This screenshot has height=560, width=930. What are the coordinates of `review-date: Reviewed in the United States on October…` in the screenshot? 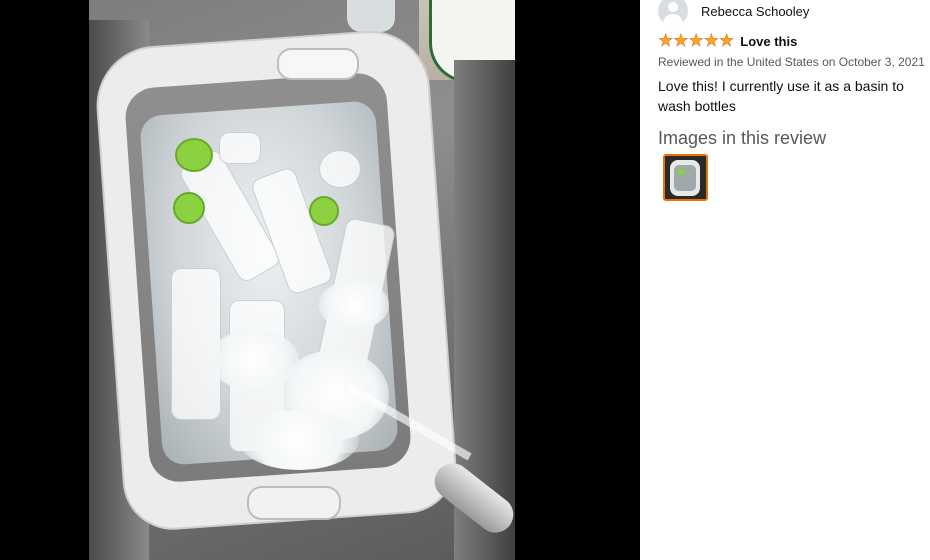 It's located at (791, 62).